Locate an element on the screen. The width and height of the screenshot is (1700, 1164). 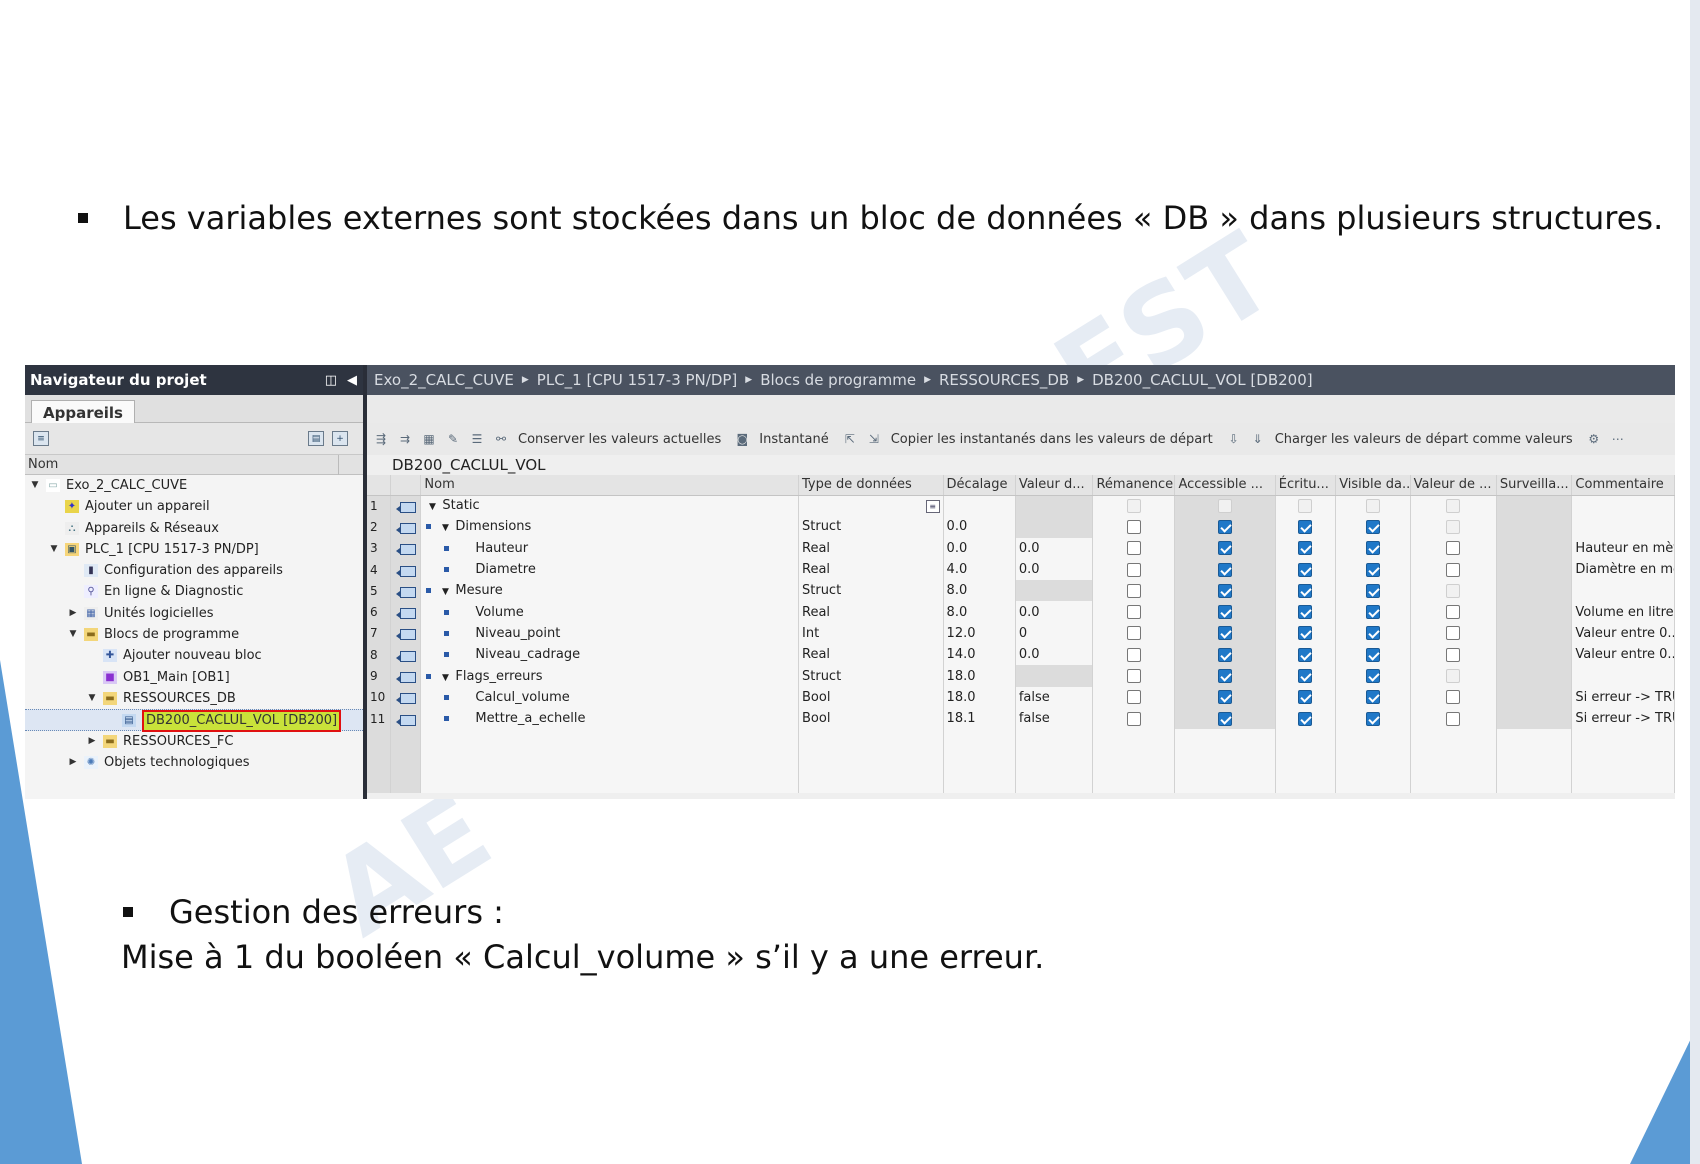
expand-icon: ▦ is located at coordinates (429, 439).